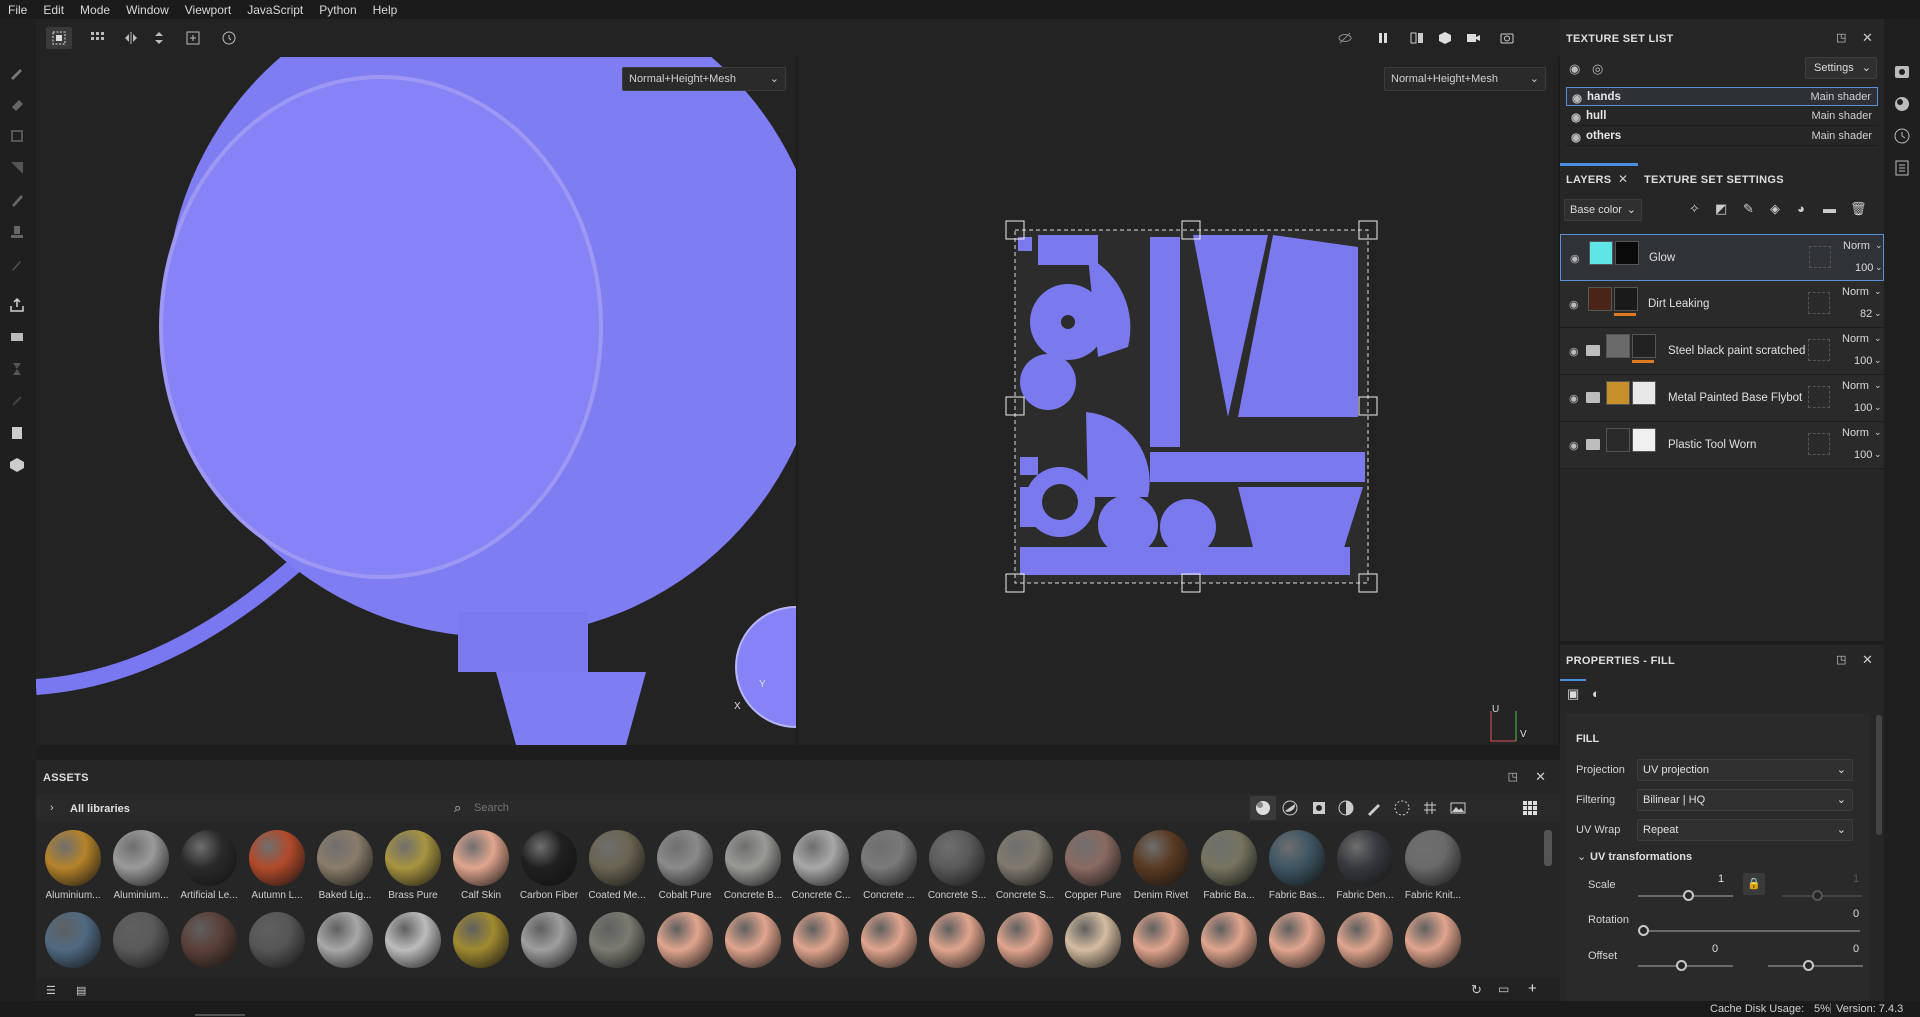 The width and height of the screenshot is (1920, 1017). Describe the element at coordinates (1879, 775) in the screenshot. I see `properties-scrollbar` at that location.